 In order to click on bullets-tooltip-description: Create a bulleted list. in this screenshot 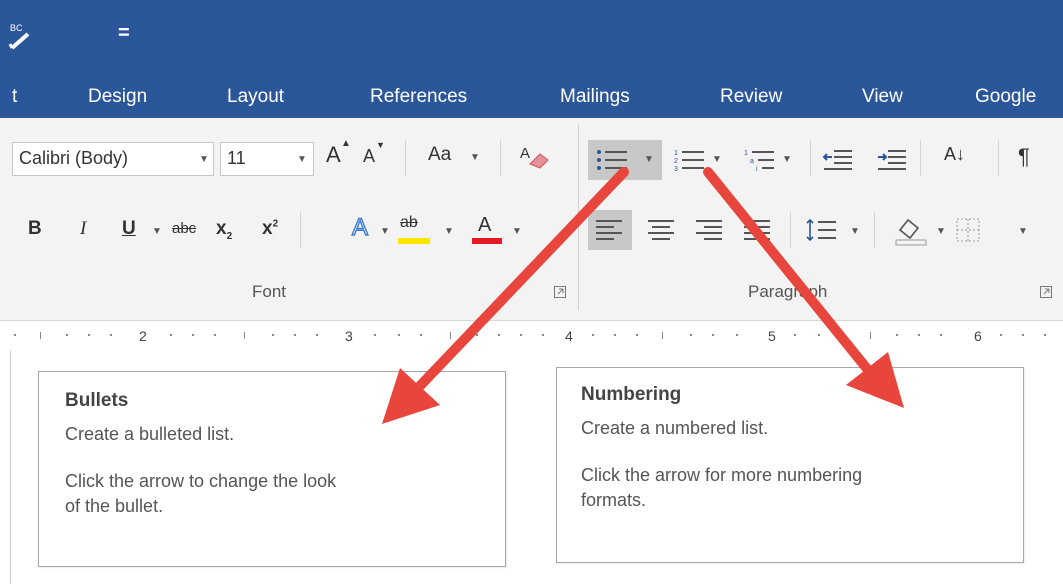, I will do `click(150, 434)`.